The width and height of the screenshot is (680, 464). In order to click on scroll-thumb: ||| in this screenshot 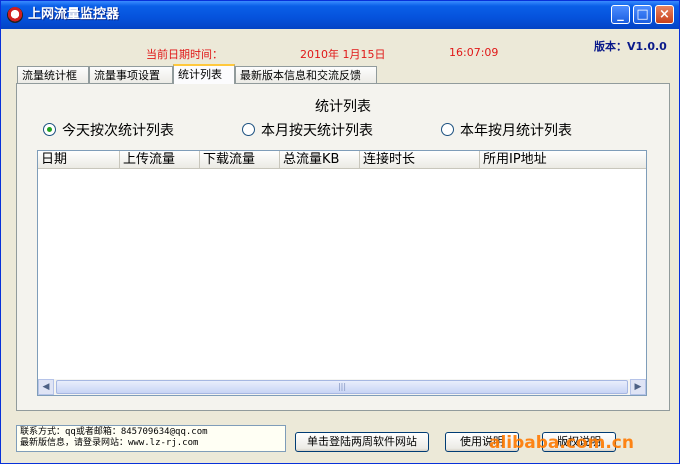, I will do `click(342, 387)`.